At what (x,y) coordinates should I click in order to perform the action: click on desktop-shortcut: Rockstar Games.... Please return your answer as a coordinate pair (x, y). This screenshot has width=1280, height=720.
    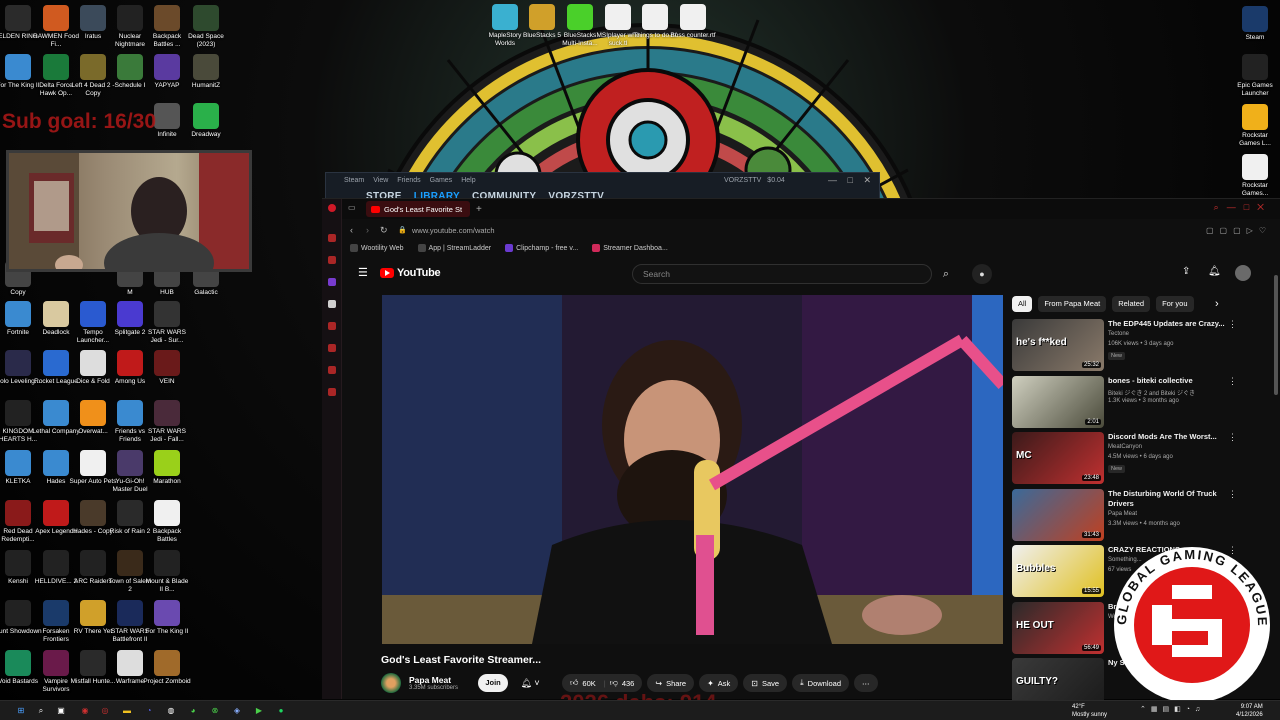
    Looking at the image, I should click on (1255, 176).